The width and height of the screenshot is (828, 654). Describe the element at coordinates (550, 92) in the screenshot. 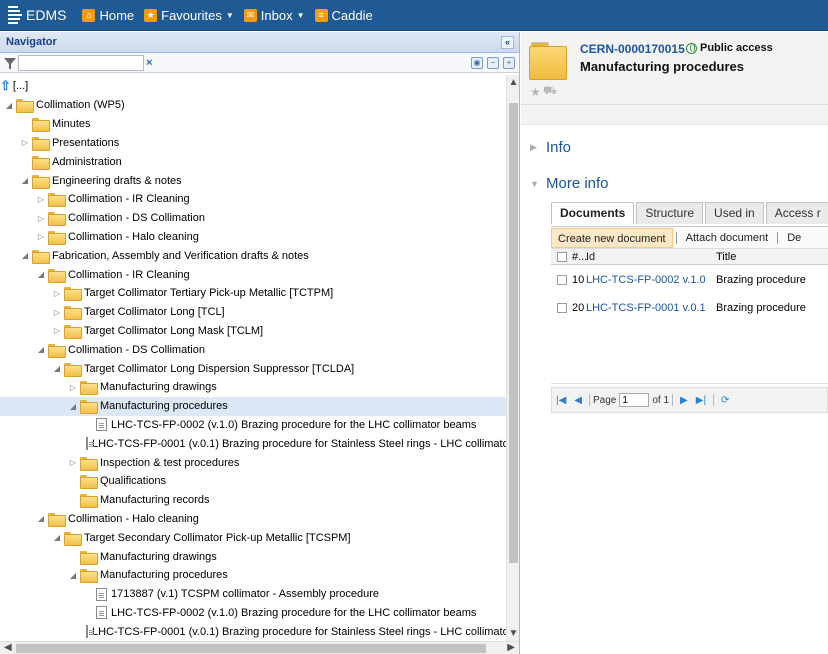

I see `add-to-caddie-icon: ⛟` at that location.